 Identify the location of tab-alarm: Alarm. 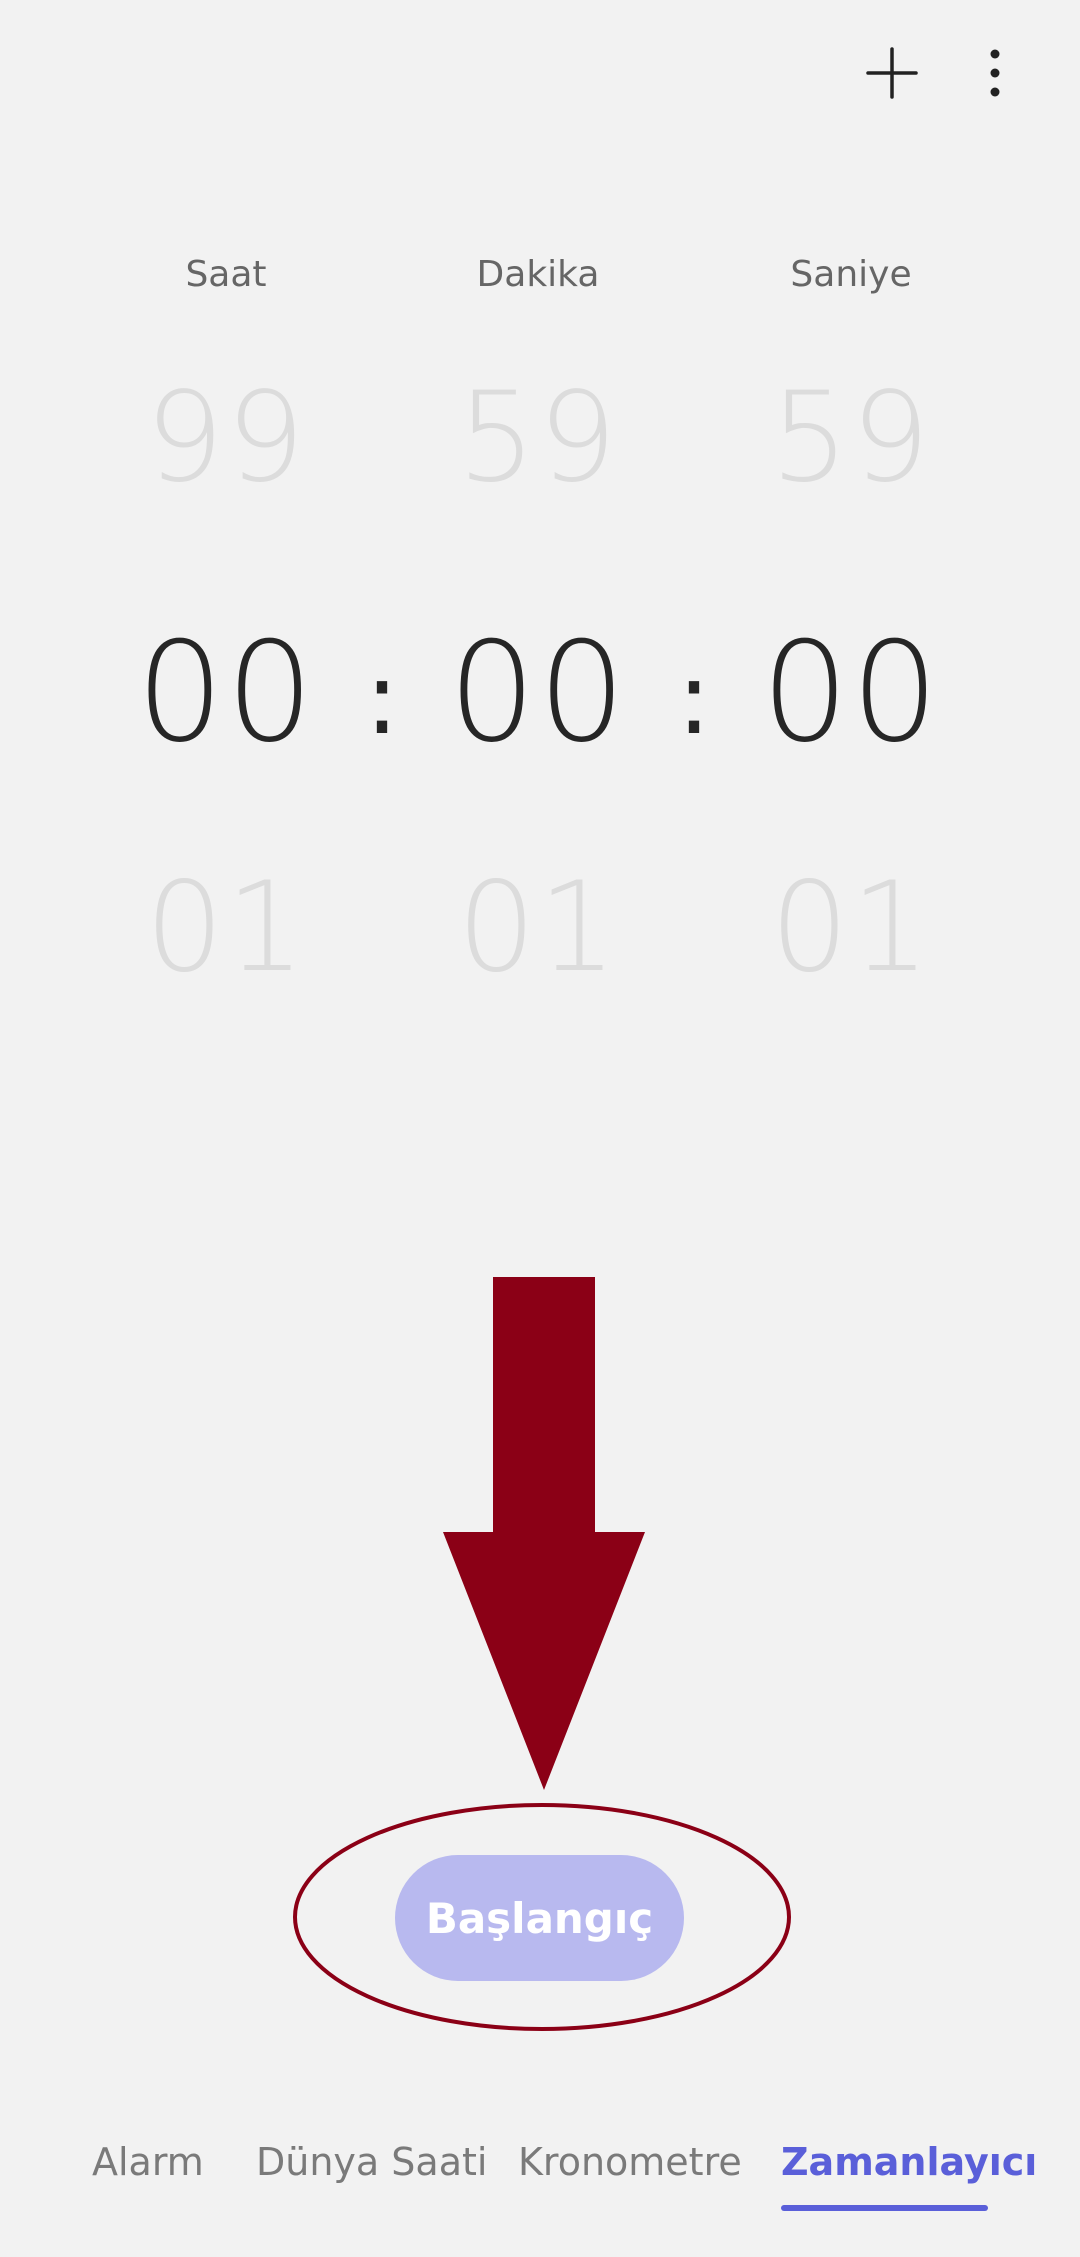
(148, 2162).